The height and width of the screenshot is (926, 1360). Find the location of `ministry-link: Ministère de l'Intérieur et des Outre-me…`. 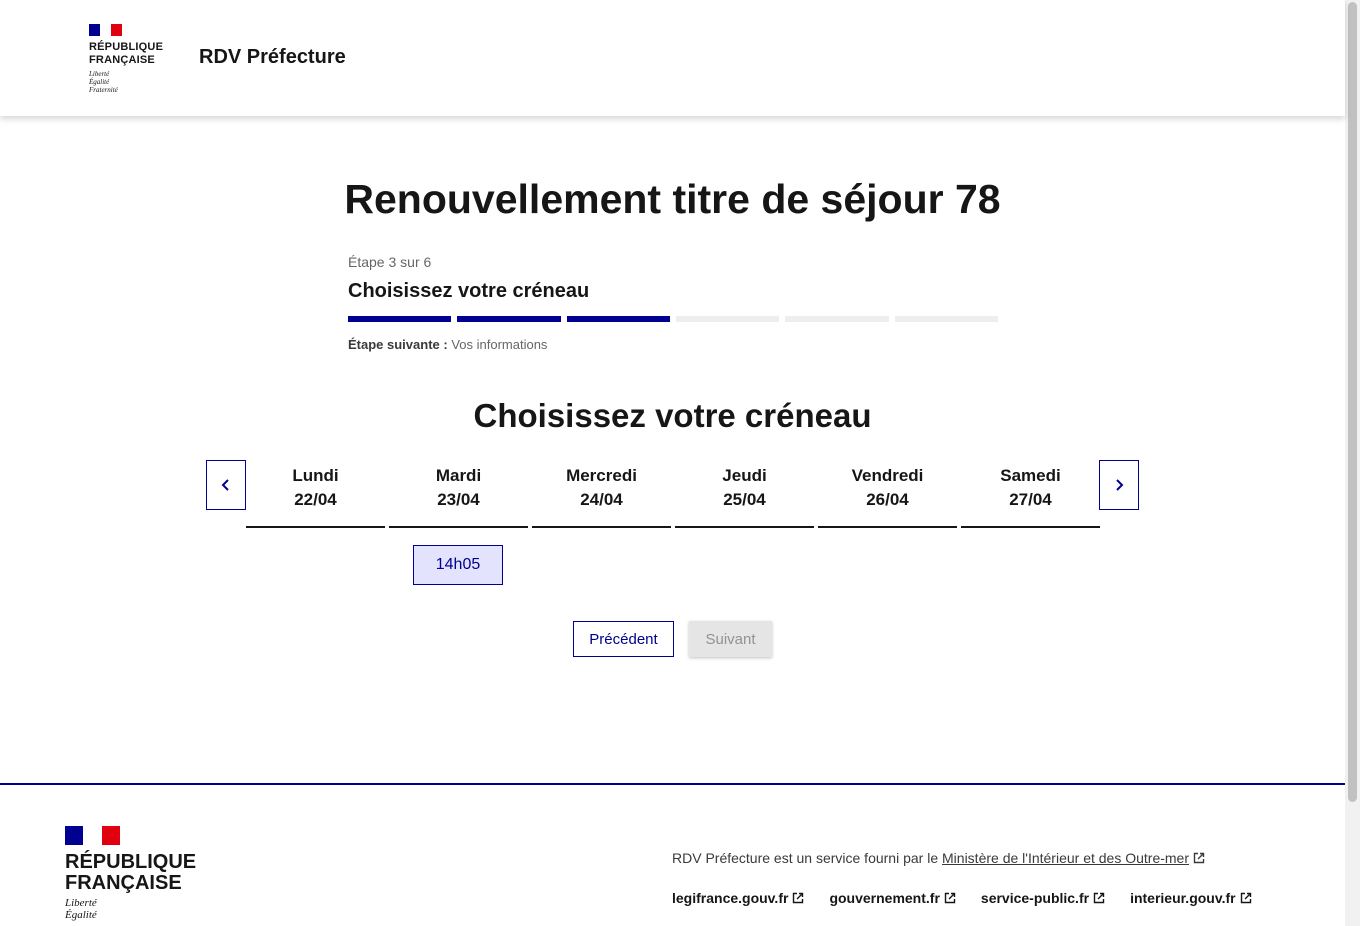

ministry-link: Ministère de l'Intérieur et des Outre-me… is located at coordinates (1073, 858).